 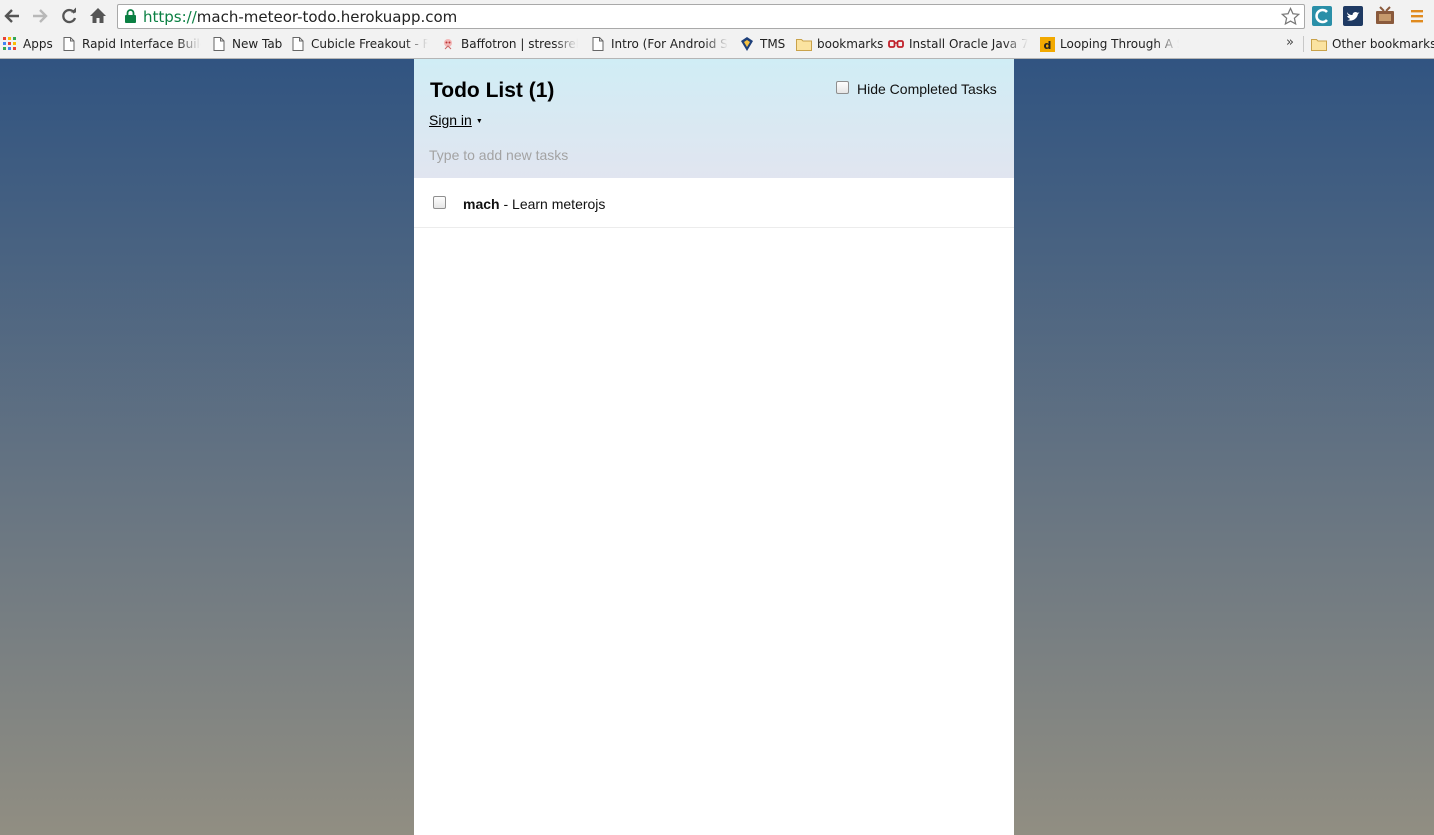 I want to click on bookmark-label: Other bookmarks, so click(x=1383, y=44).